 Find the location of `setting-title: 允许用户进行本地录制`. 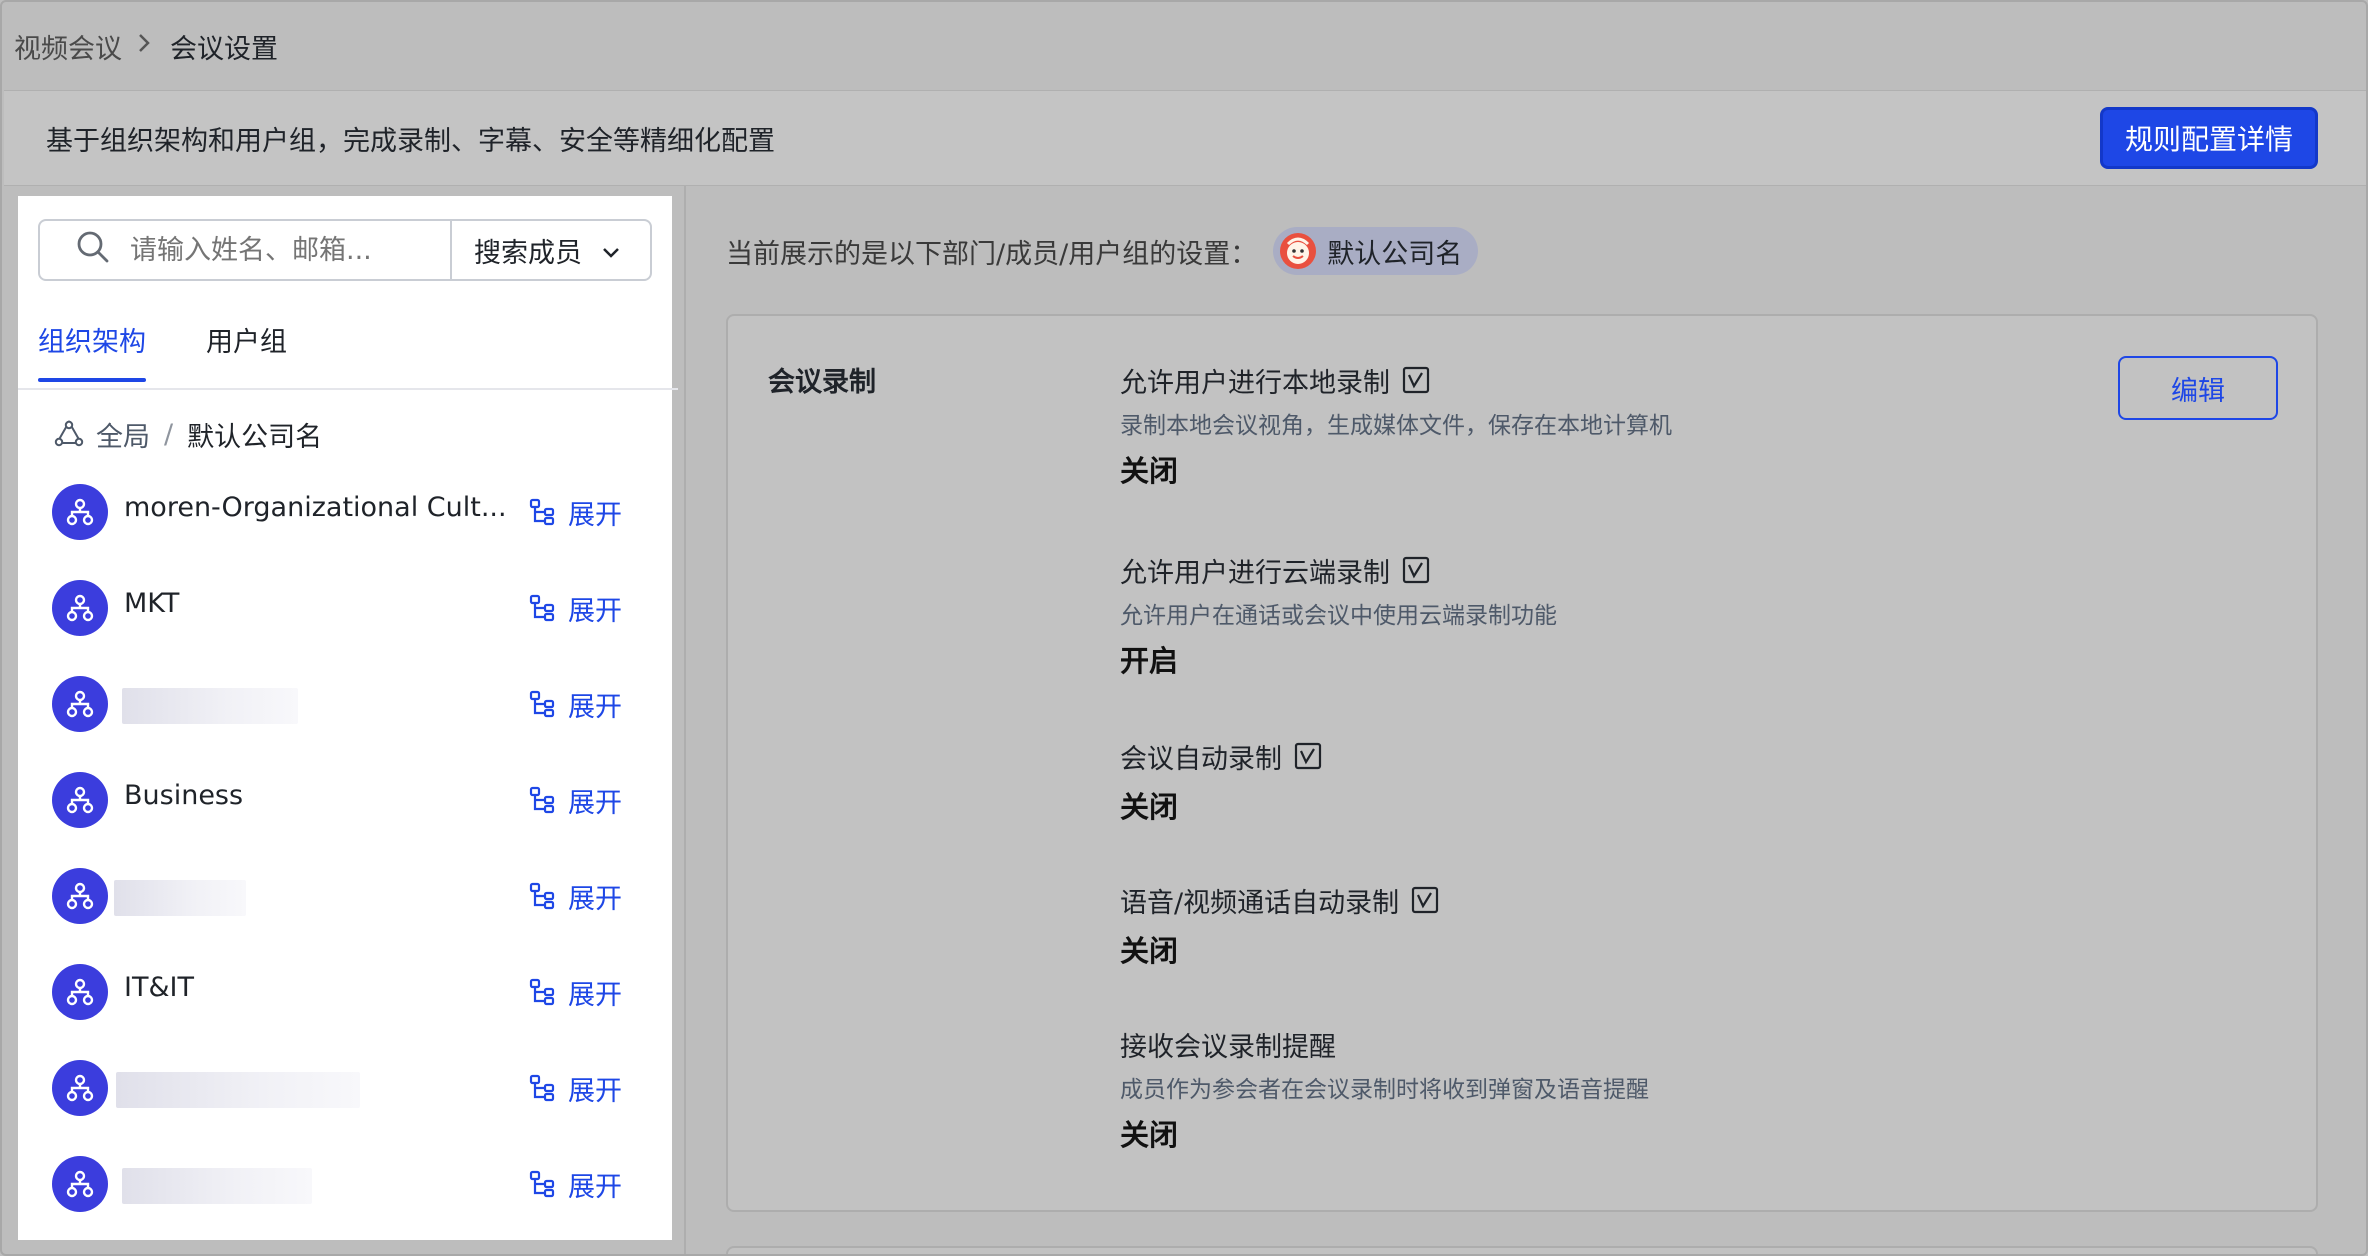

setting-title: 允许用户进行本地录制 is located at coordinates (1255, 383).